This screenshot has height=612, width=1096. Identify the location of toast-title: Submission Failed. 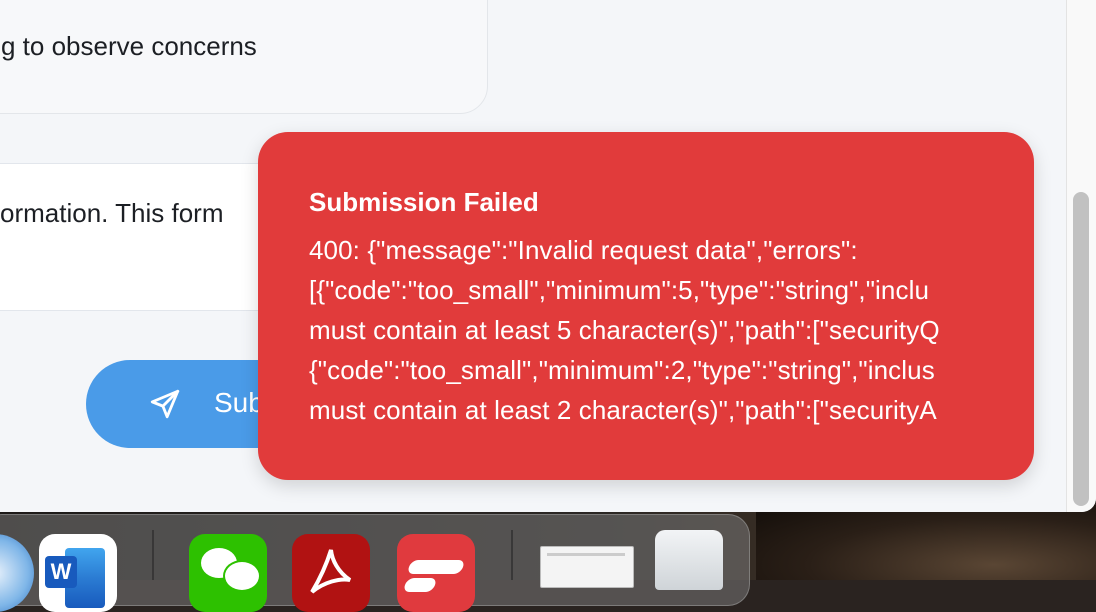
(424, 202).